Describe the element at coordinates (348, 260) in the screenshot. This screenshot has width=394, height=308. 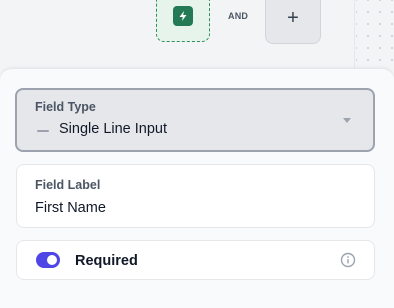
I see `info-icon` at that location.